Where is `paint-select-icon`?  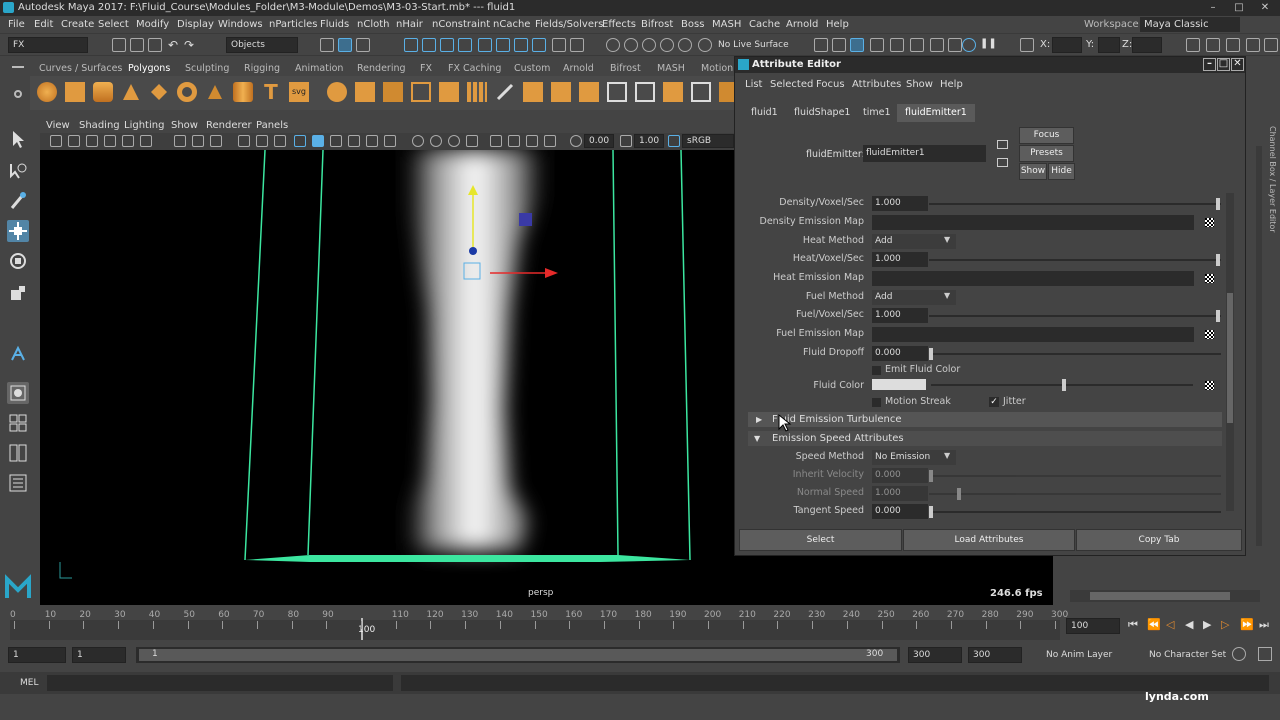 paint-select-icon is located at coordinates (649, 45).